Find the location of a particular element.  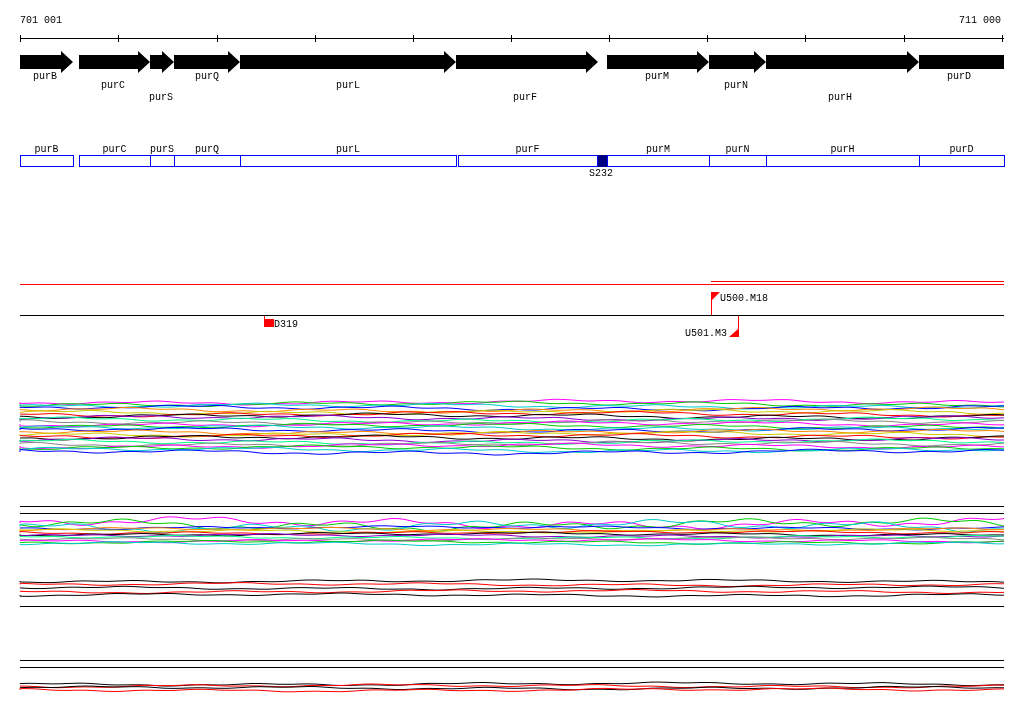

gene-label: purB is located at coordinates (45, 76).